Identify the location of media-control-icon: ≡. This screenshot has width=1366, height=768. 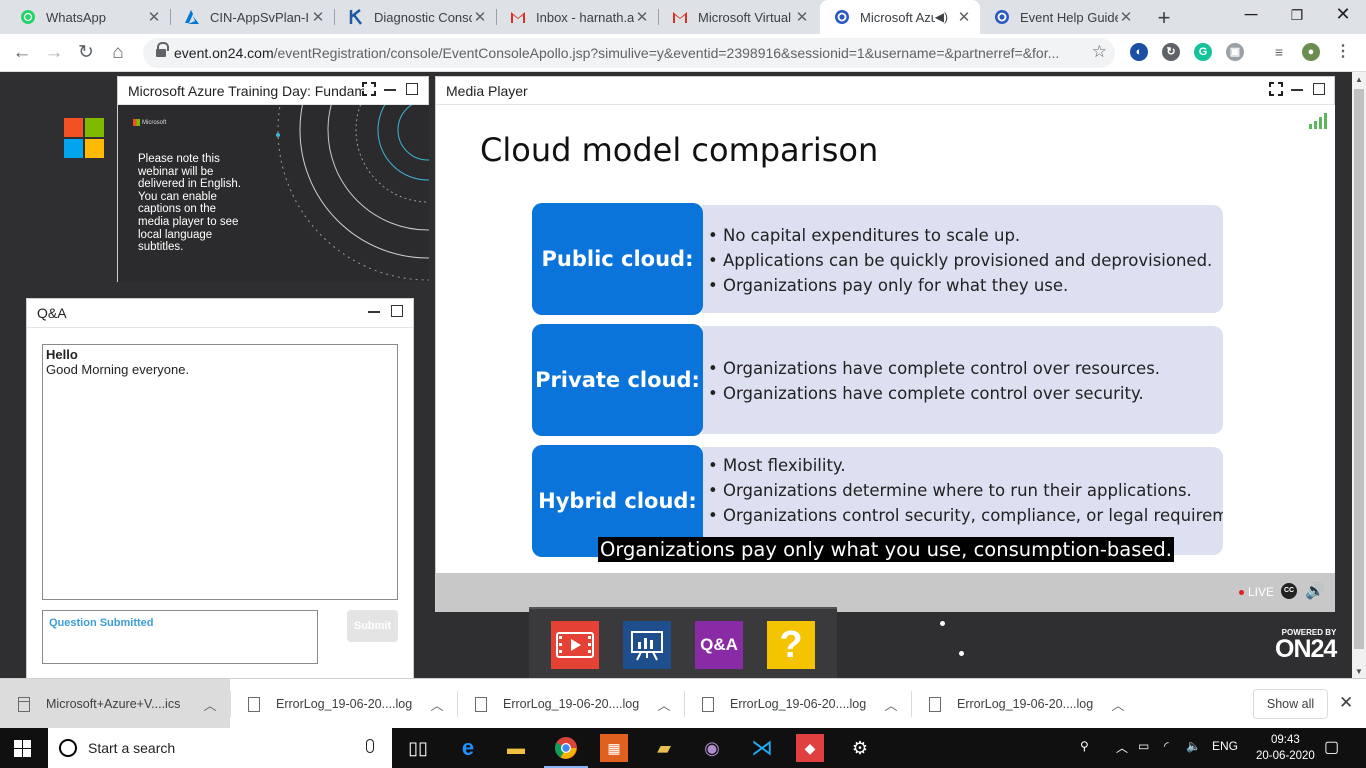
(1279, 52).